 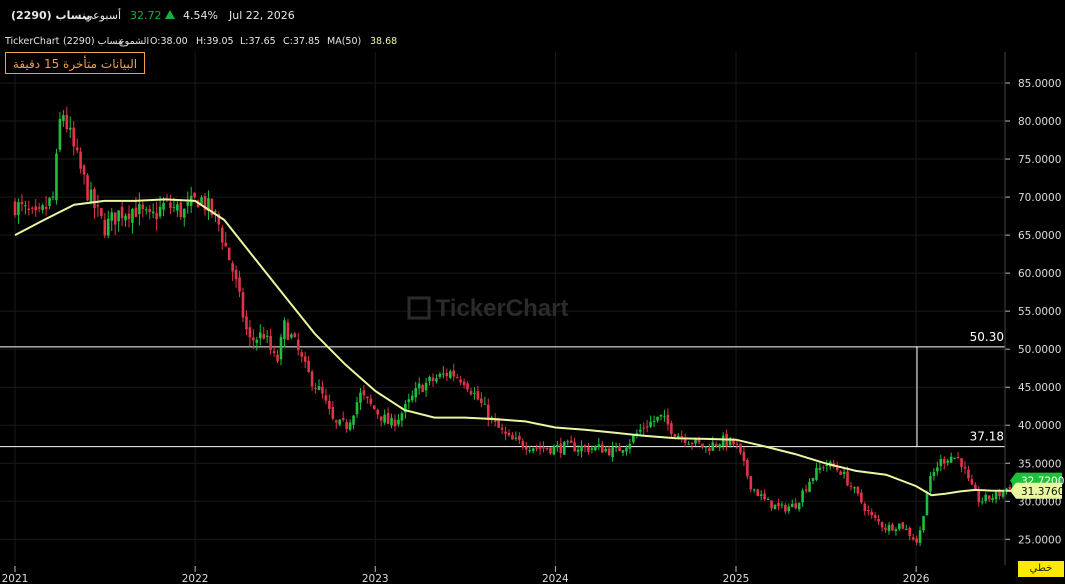 What do you see at coordinates (1039, 312) in the screenshot?
I see `y-tick-label: 55.0000` at bounding box center [1039, 312].